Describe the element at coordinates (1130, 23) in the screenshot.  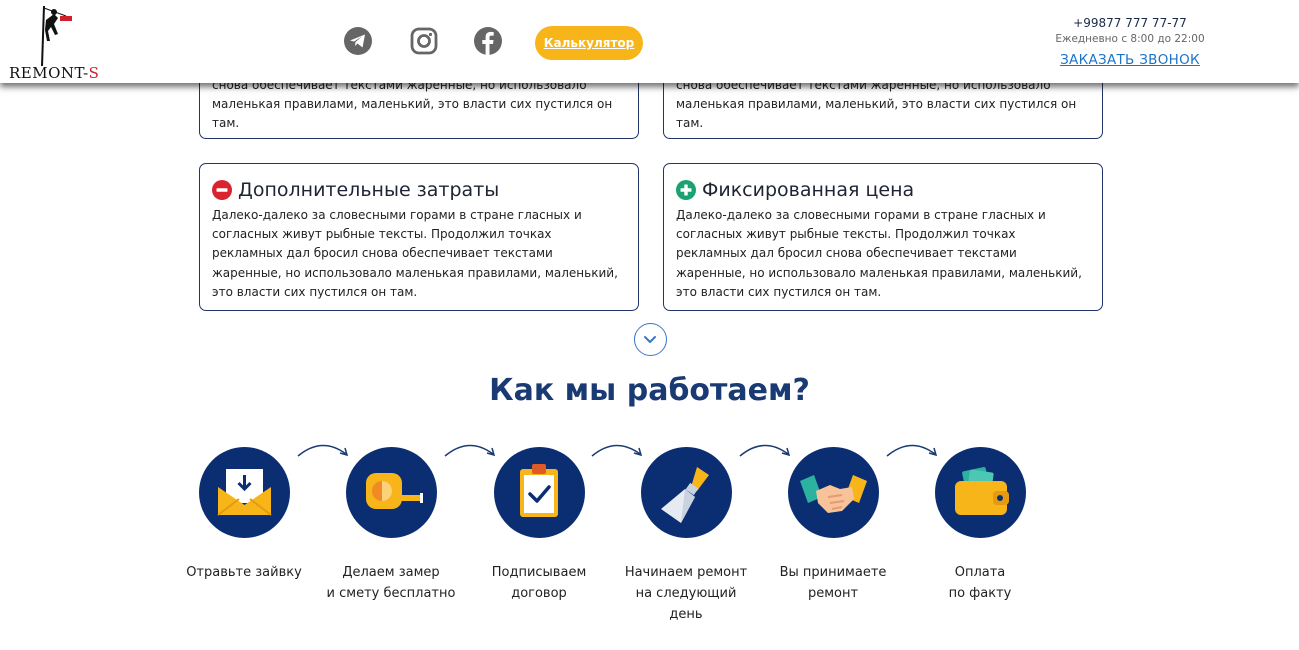
I see `phone-number: +99877 777 77-77` at that location.